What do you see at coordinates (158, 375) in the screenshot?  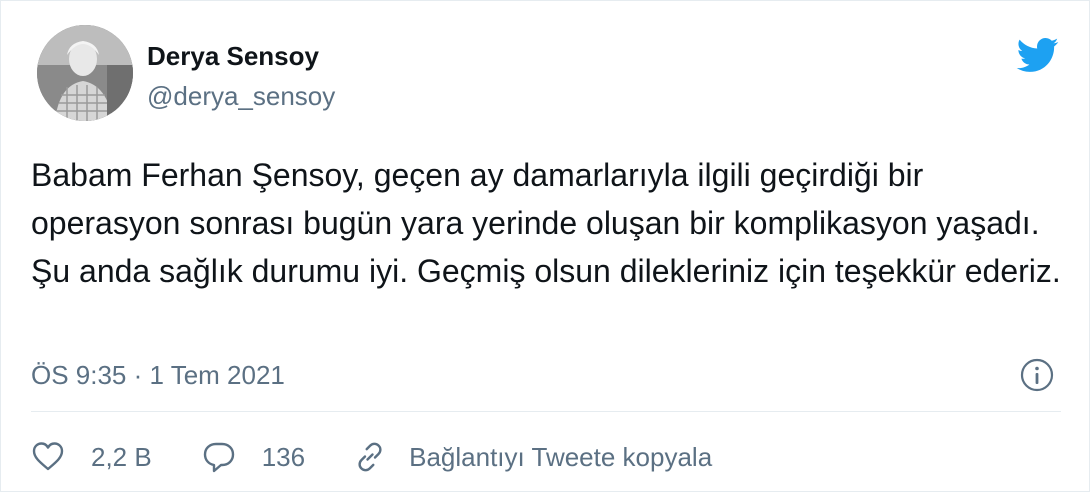 I see `tweet-timestamp: ÖS 9:35 · 1 Tem 2021` at bounding box center [158, 375].